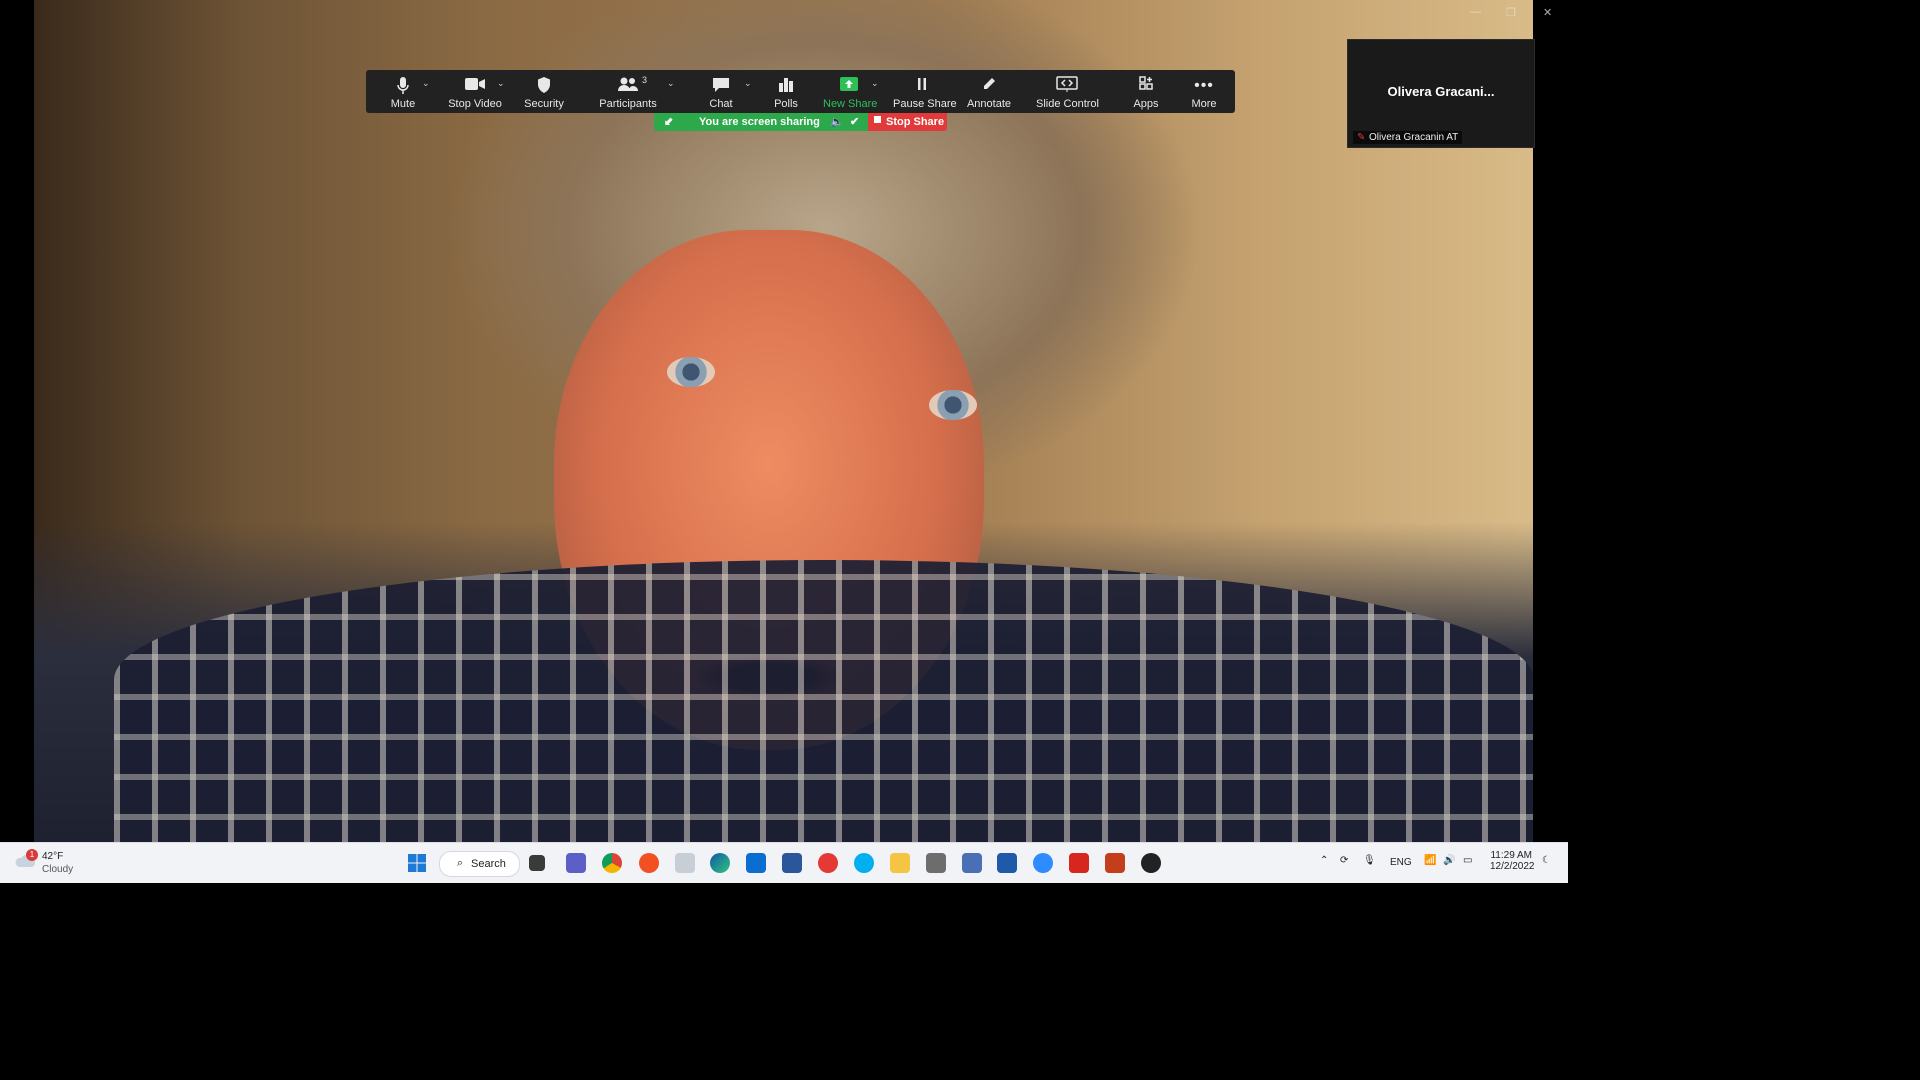 This screenshot has height=1080, width=1920. Describe the element at coordinates (1146, 104) in the screenshot. I see `apps-label: Apps` at that location.